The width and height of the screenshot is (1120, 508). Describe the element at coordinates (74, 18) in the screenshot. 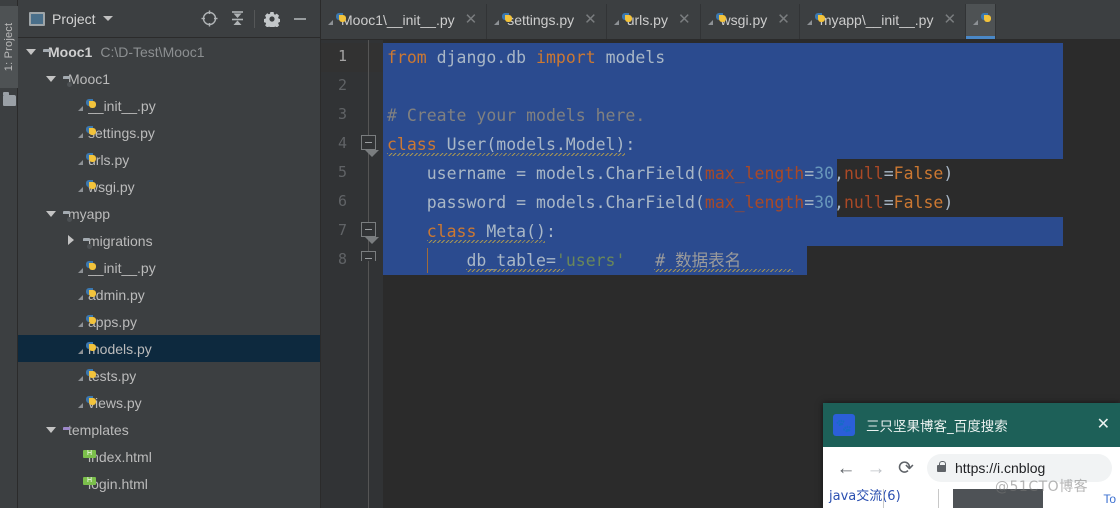

I see `project-panel-title: Project` at that location.